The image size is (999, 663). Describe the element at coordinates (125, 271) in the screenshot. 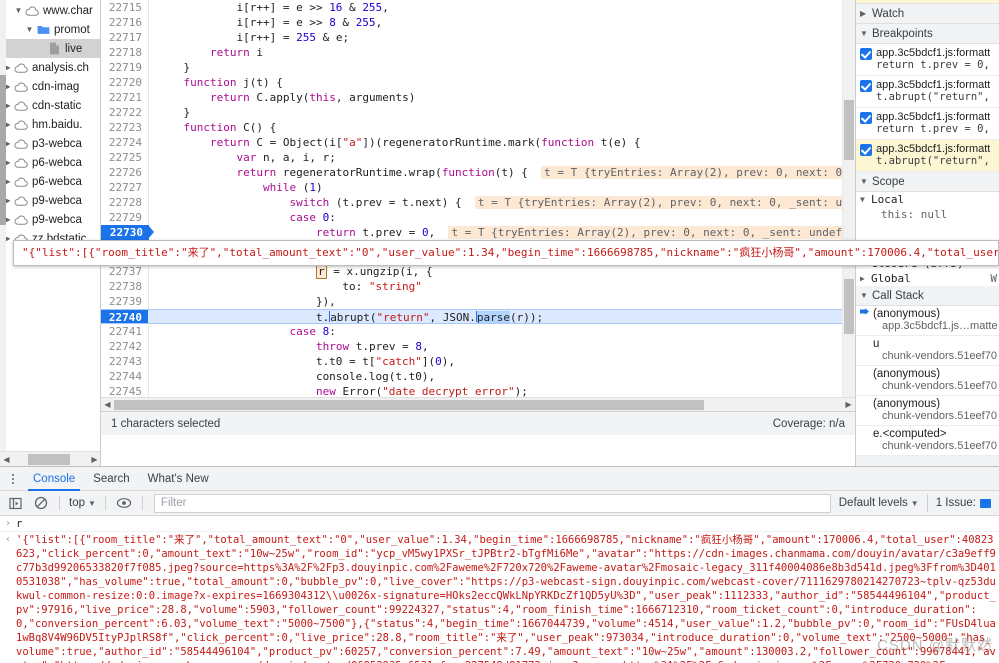

I see `line-number: 22737` at that location.